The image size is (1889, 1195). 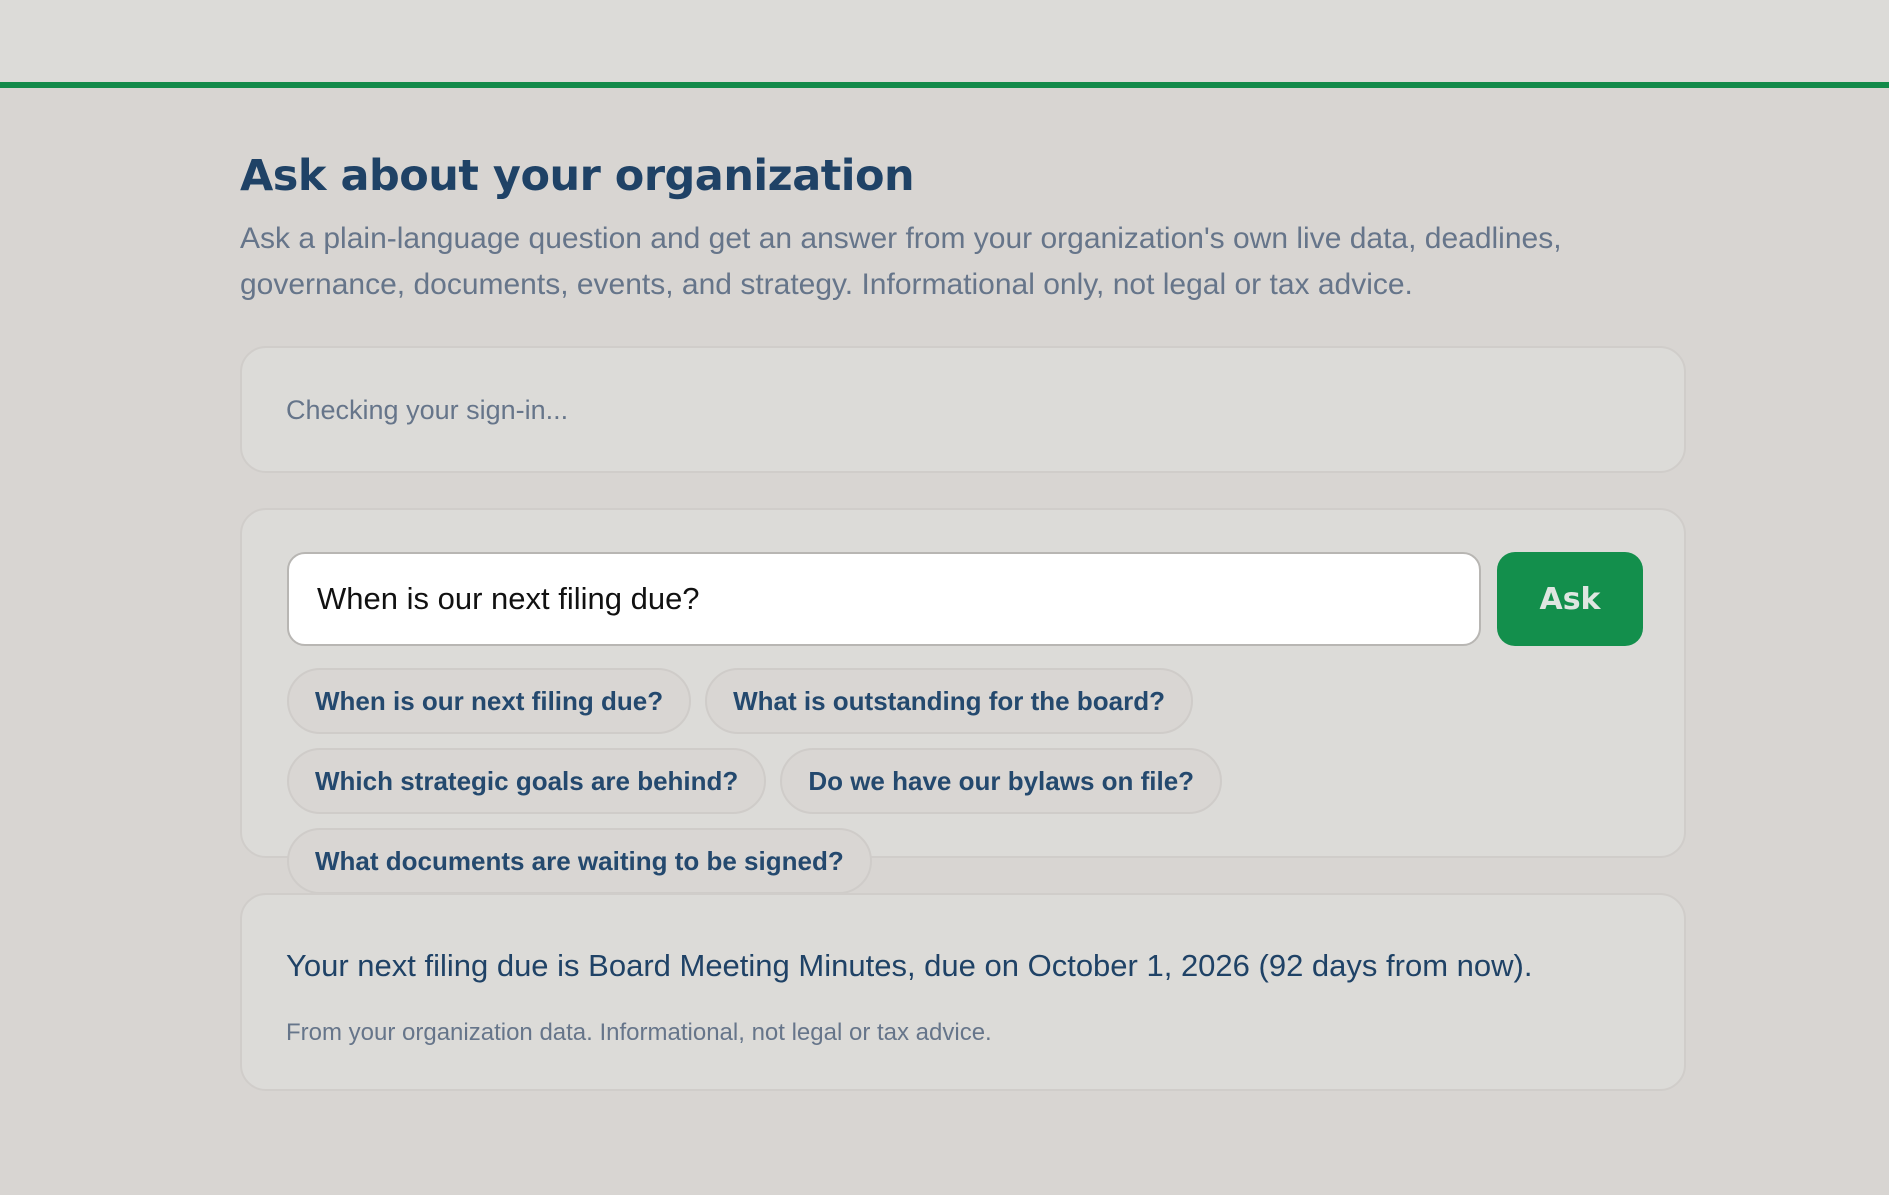 What do you see at coordinates (949, 701) in the screenshot?
I see `suggestion-chip-board-outstanding: What is outstanding for the board?` at bounding box center [949, 701].